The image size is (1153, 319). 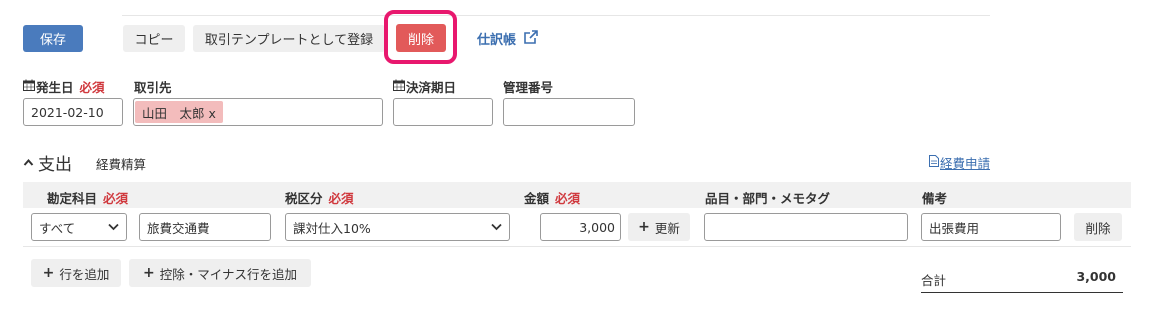 I want to click on expense-request-link: 経費申請, so click(x=959, y=162).